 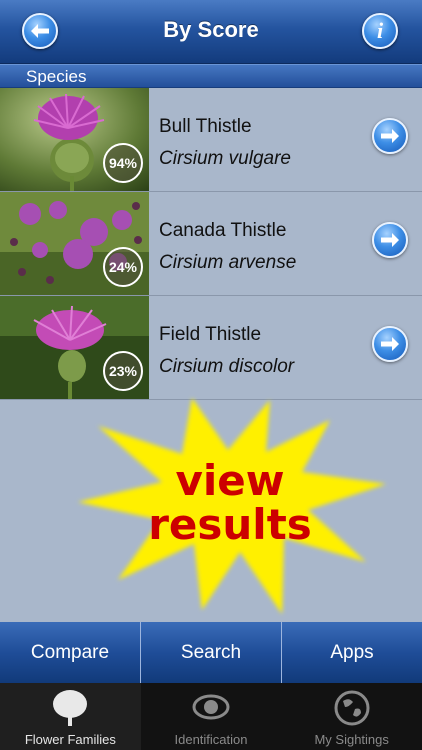 What do you see at coordinates (211, 244) in the screenshot?
I see `species-row: 24% Canada Thistle Cirsium arvense` at bounding box center [211, 244].